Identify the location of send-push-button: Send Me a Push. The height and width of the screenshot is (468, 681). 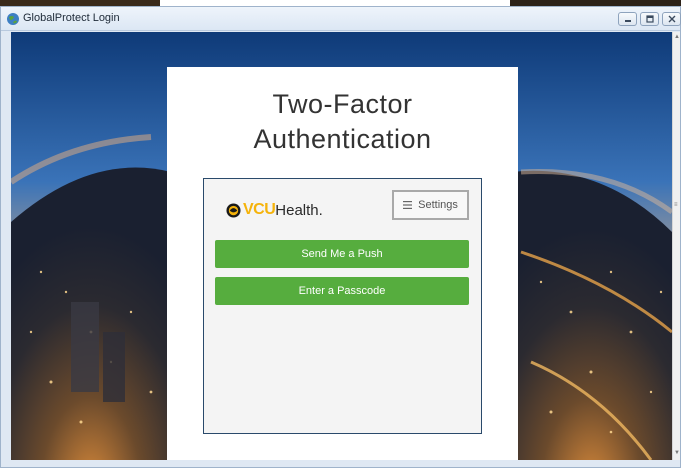
(342, 254).